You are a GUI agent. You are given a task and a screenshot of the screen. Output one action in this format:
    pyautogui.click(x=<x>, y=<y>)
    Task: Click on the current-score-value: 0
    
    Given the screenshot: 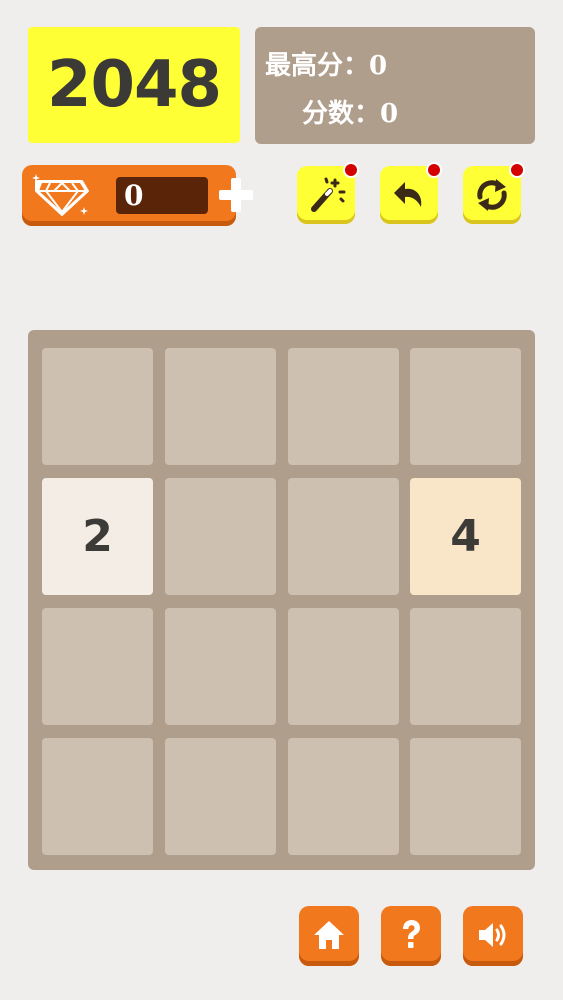 What is the action you would take?
    pyautogui.click(x=389, y=114)
    